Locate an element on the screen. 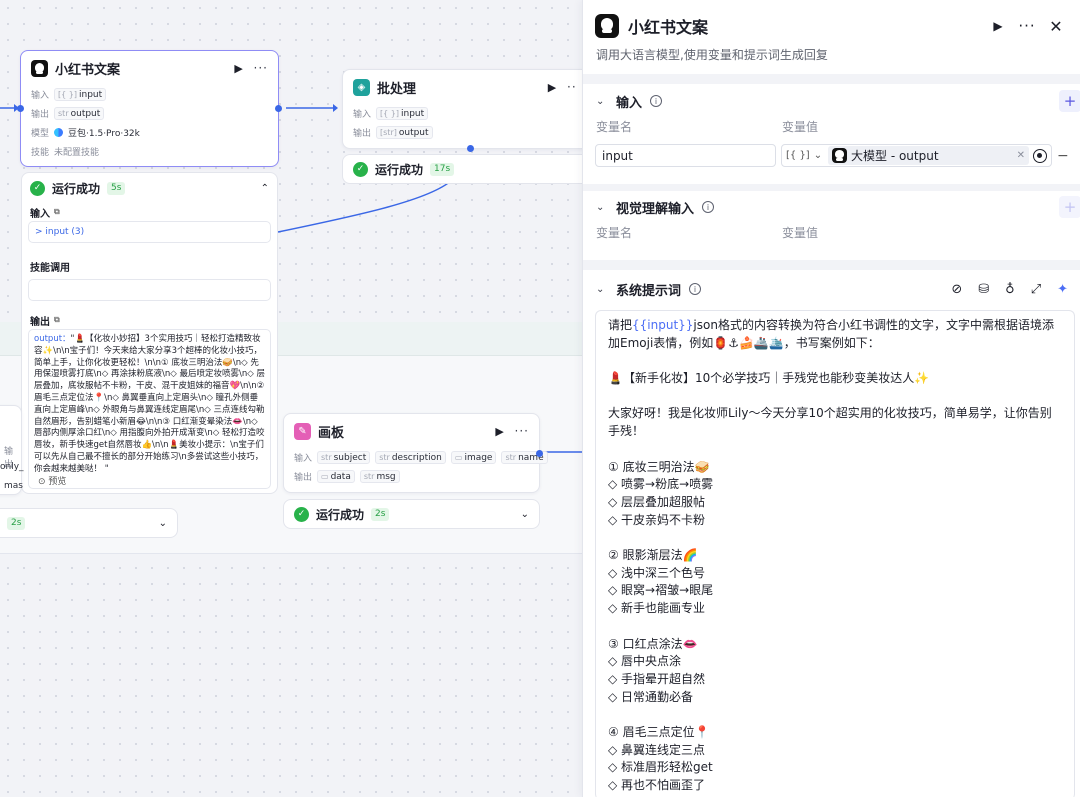 This screenshot has width=1080, height=797. output-tag: [str] output is located at coordinates (404, 132).